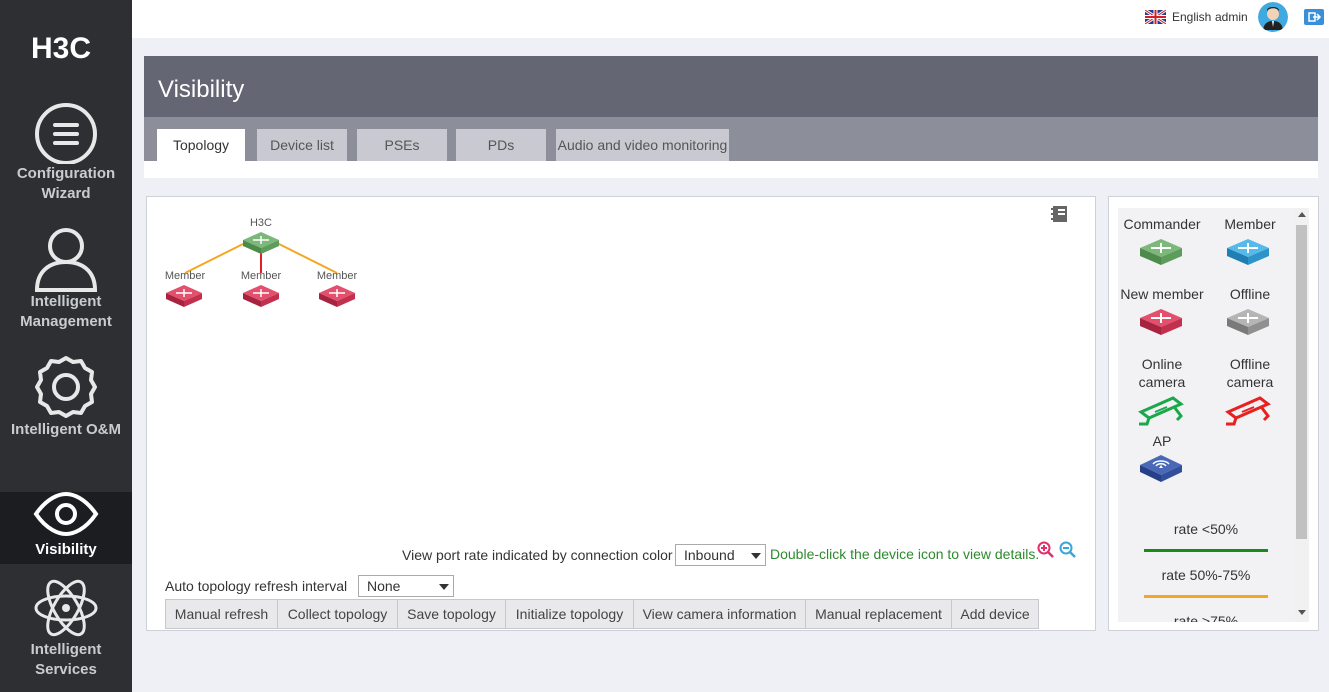 This screenshot has height=692, width=1329. I want to click on user-icon, so click(66, 260).